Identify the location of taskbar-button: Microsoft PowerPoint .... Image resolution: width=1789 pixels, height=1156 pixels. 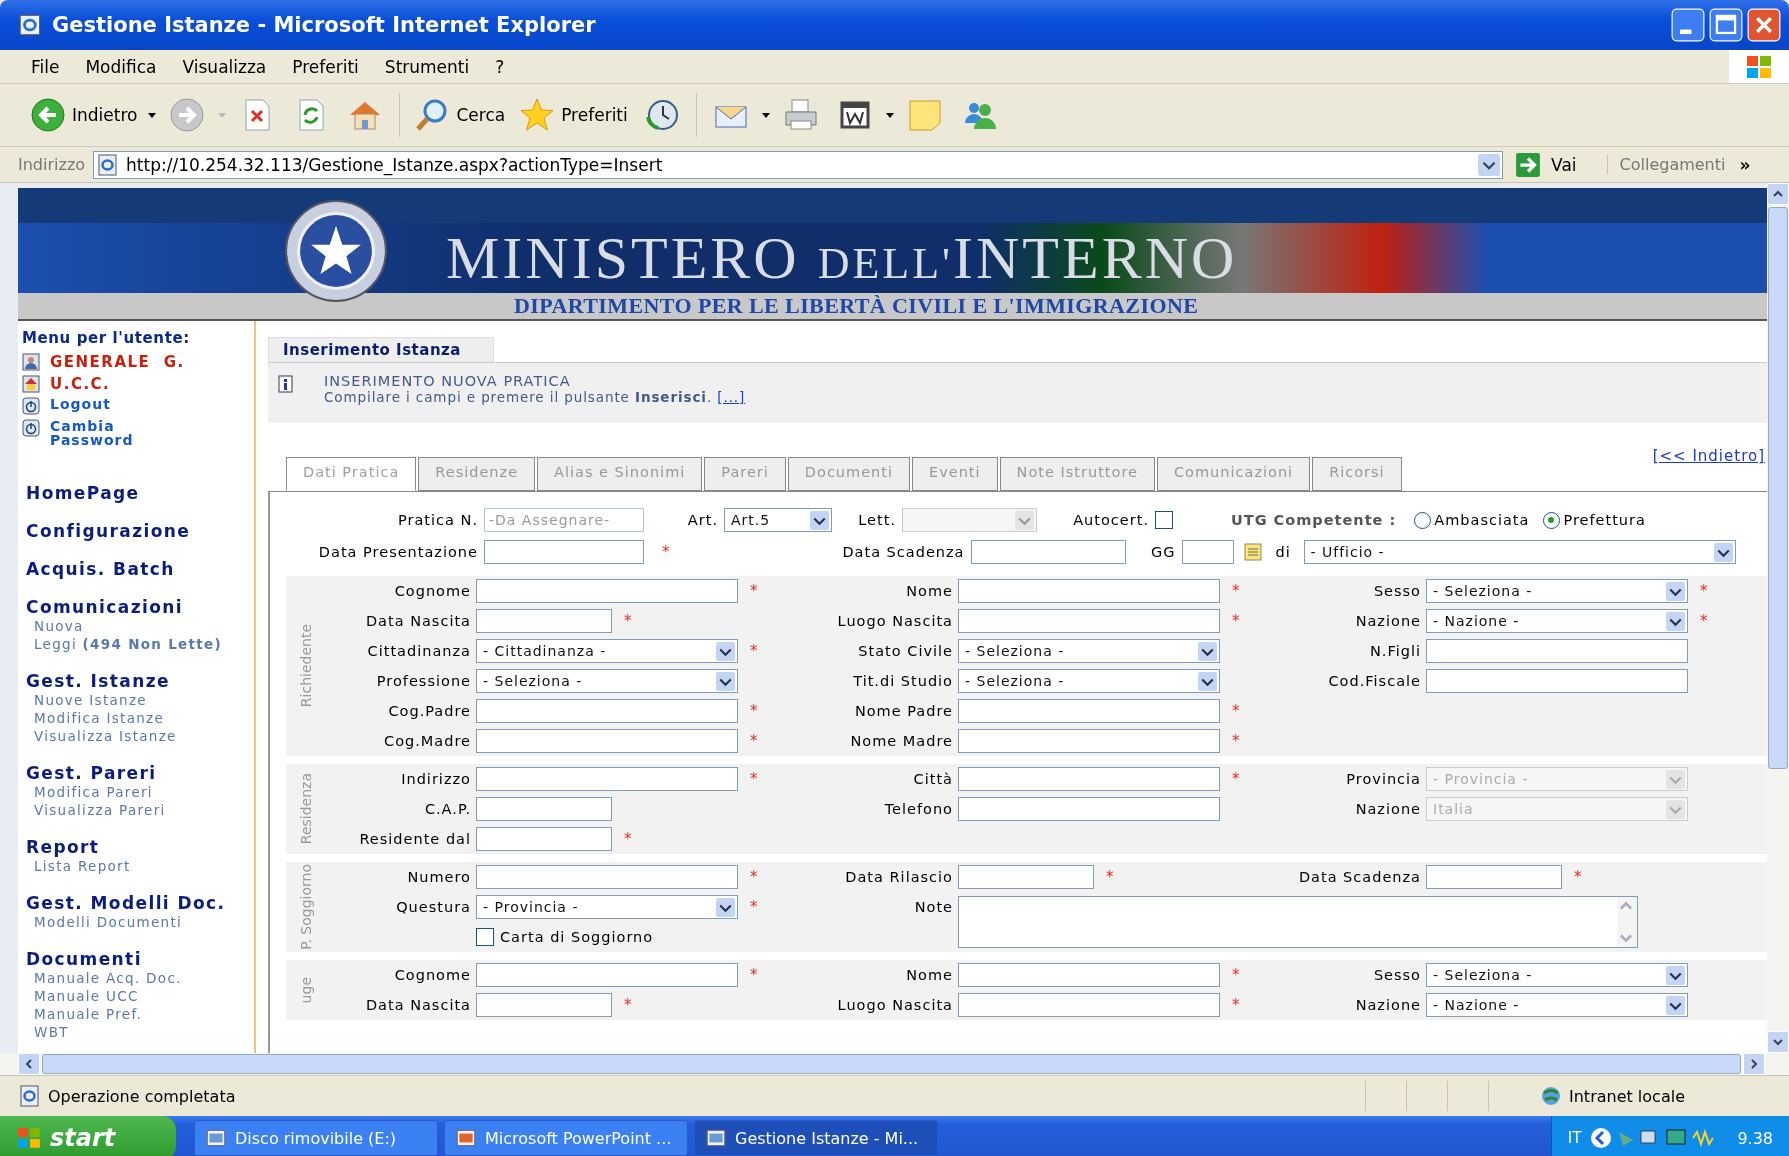
(566, 1138).